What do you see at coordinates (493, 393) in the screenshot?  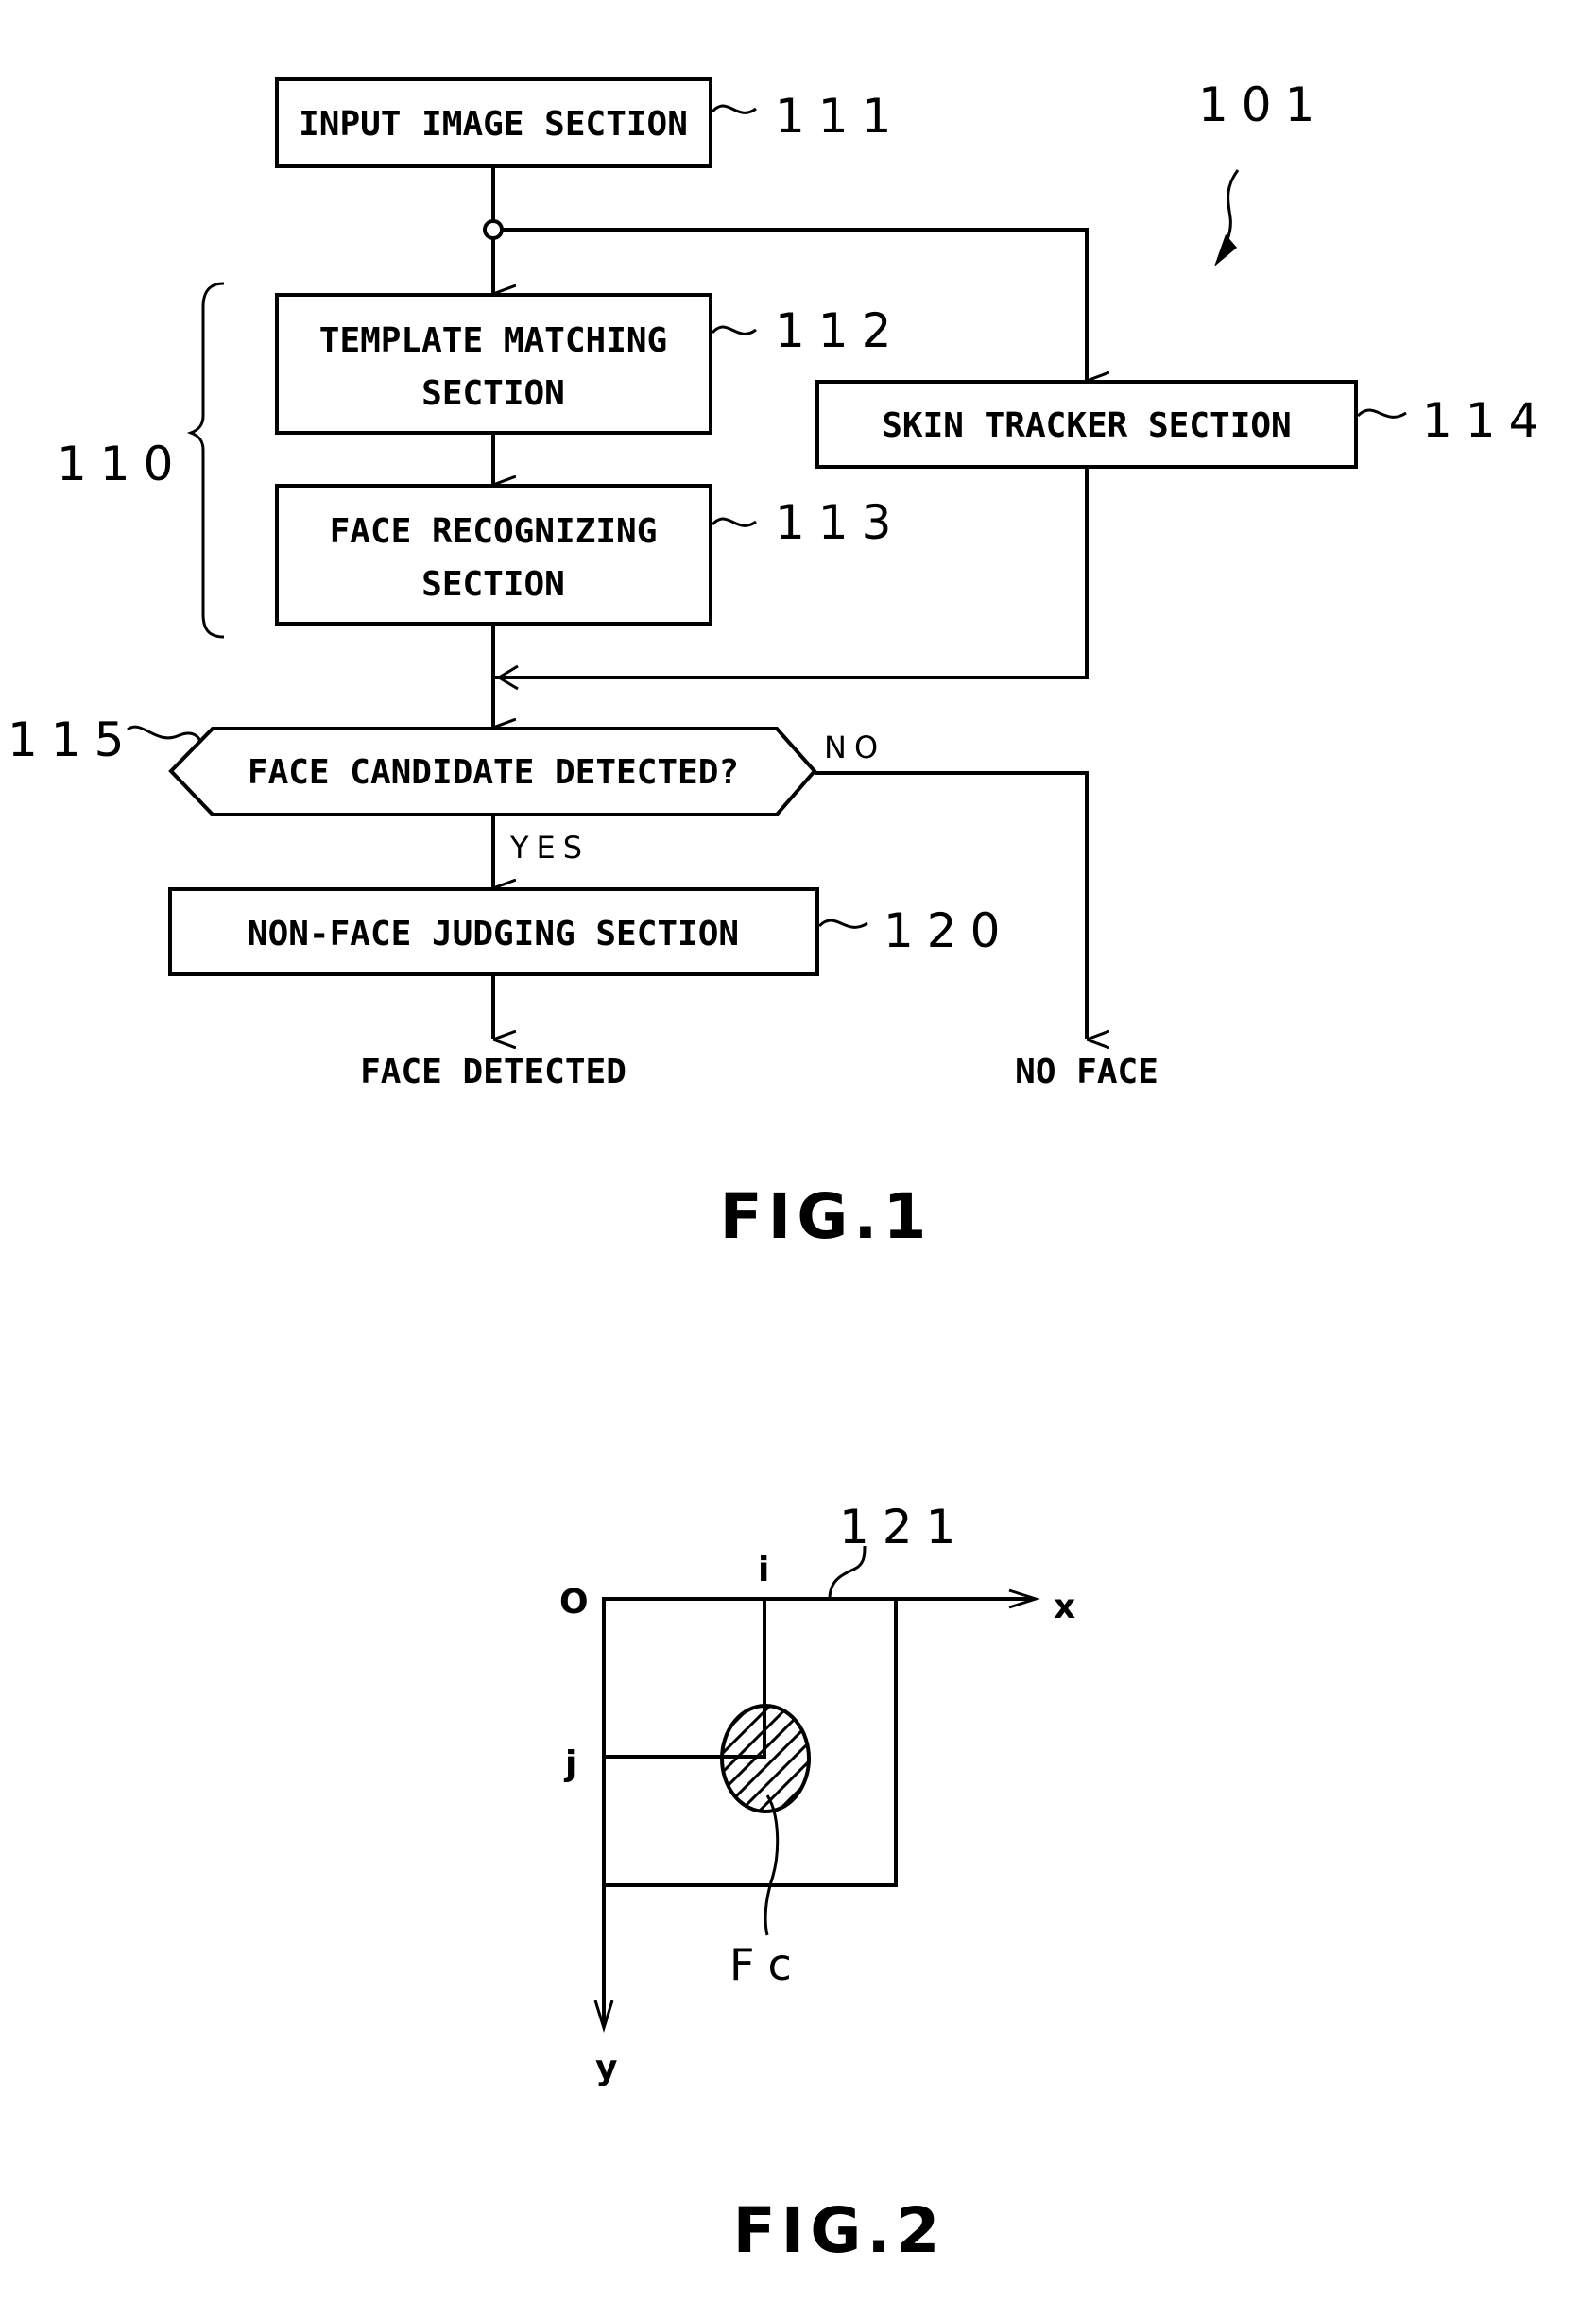 I see `template-matching-line2: SECTION` at bounding box center [493, 393].